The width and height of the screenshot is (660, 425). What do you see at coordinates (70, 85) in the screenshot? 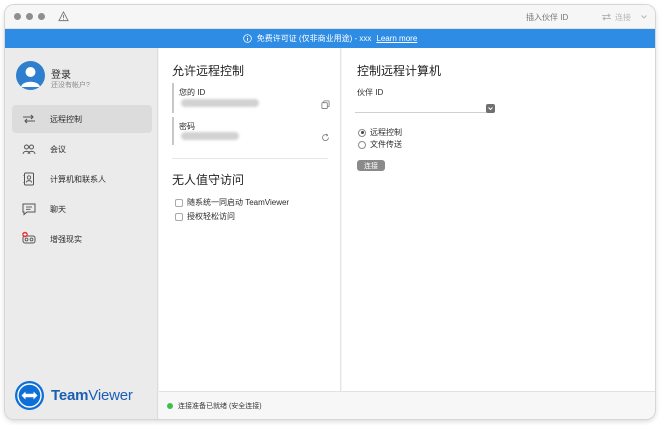
I see `no-account-link: 还没有帐户?` at bounding box center [70, 85].